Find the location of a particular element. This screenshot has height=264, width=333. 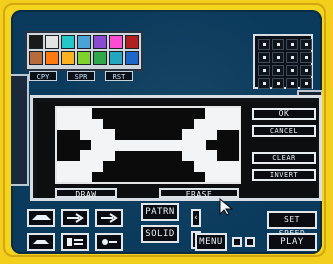

draw-mode-bar: DRAW is located at coordinates (86, 193).